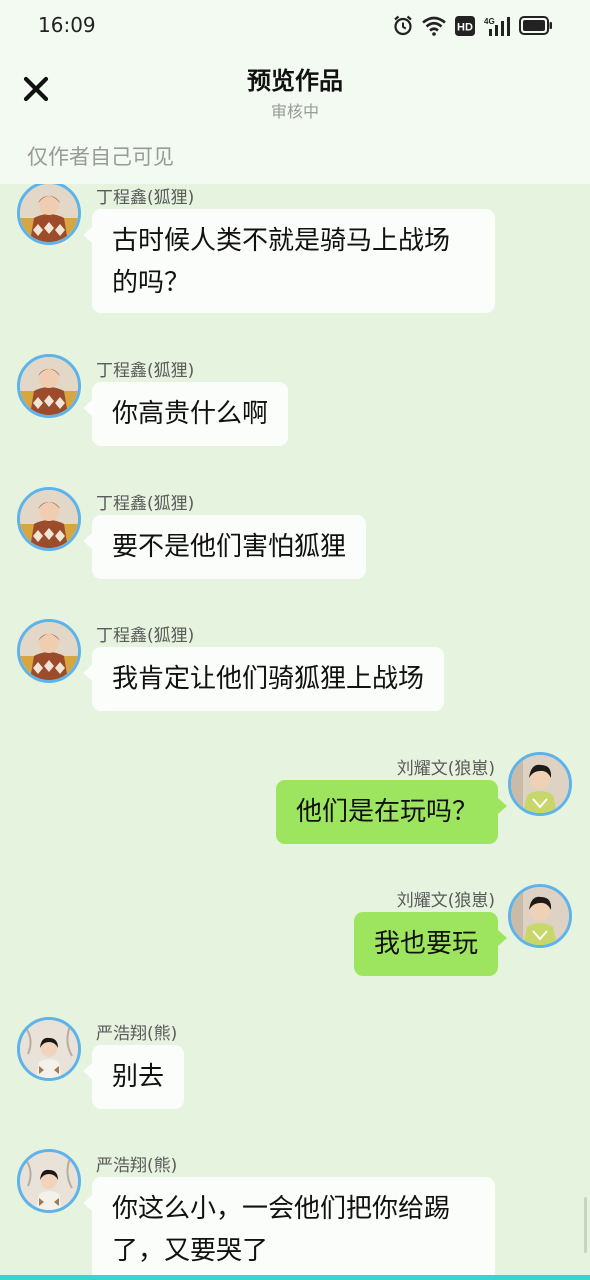  Describe the element at coordinates (295, 81) in the screenshot. I see `page-title: 预览作品` at that location.